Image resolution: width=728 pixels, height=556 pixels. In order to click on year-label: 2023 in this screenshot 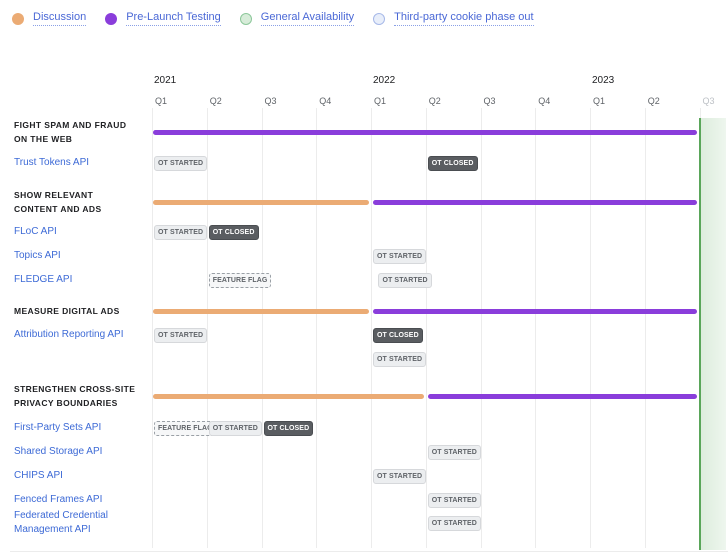, I will do `click(603, 80)`.